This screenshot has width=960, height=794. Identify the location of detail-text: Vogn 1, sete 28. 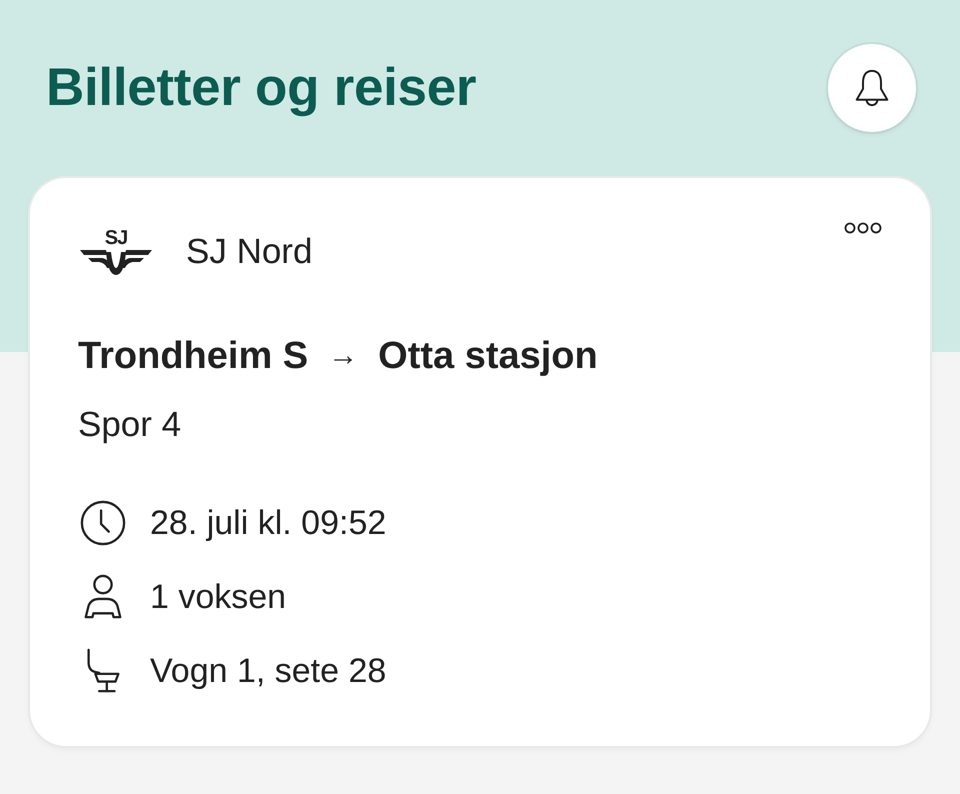
(268, 671).